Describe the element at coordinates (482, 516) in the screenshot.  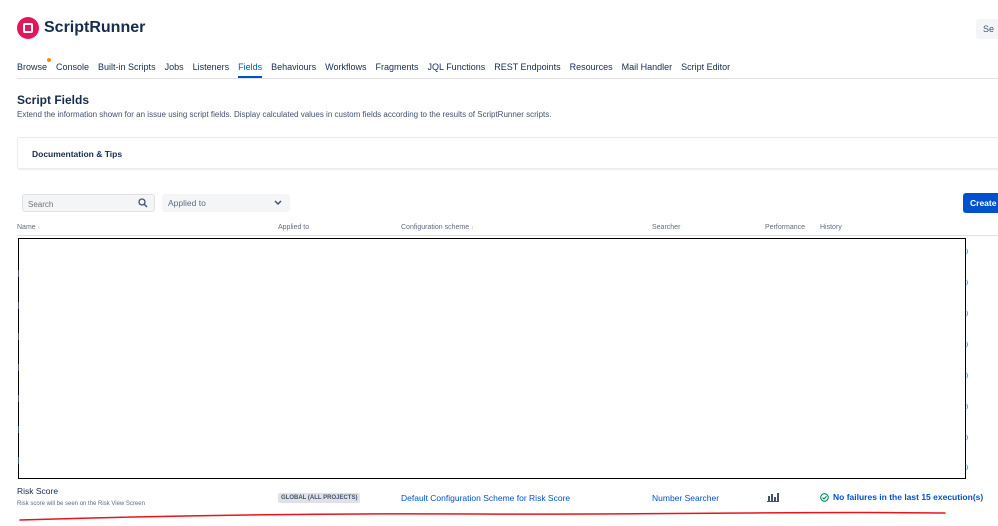
I see `red-underline-annotation` at that location.